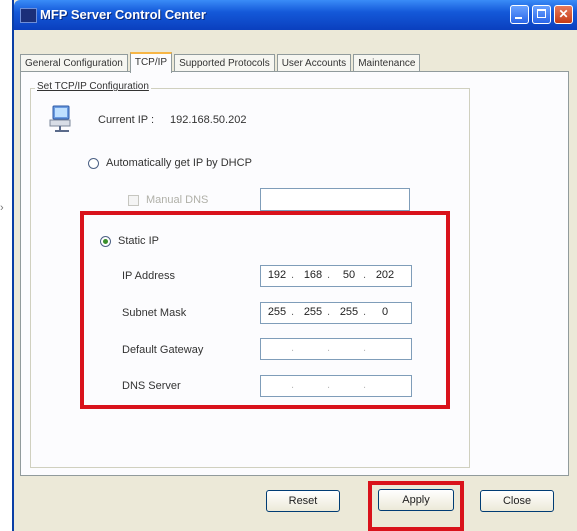 The height and width of the screenshot is (531, 577). What do you see at coordinates (179, 163) in the screenshot?
I see `dhcp-label: Automatically get IP by DHCP` at bounding box center [179, 163].